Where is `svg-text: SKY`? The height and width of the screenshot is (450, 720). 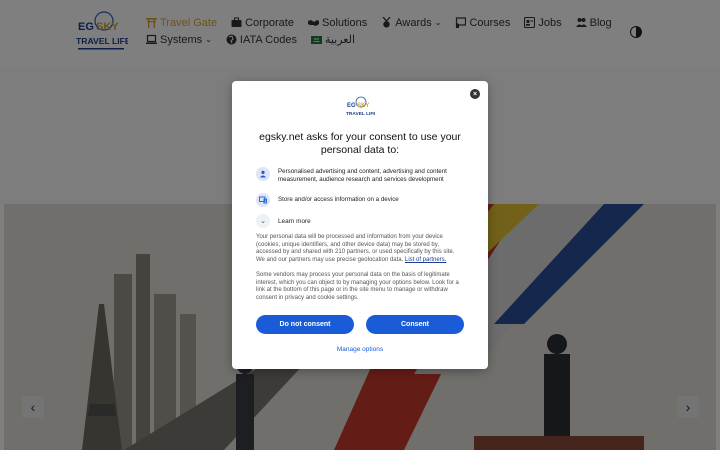 svg-text: SKY is located at coordinates (363, 106).